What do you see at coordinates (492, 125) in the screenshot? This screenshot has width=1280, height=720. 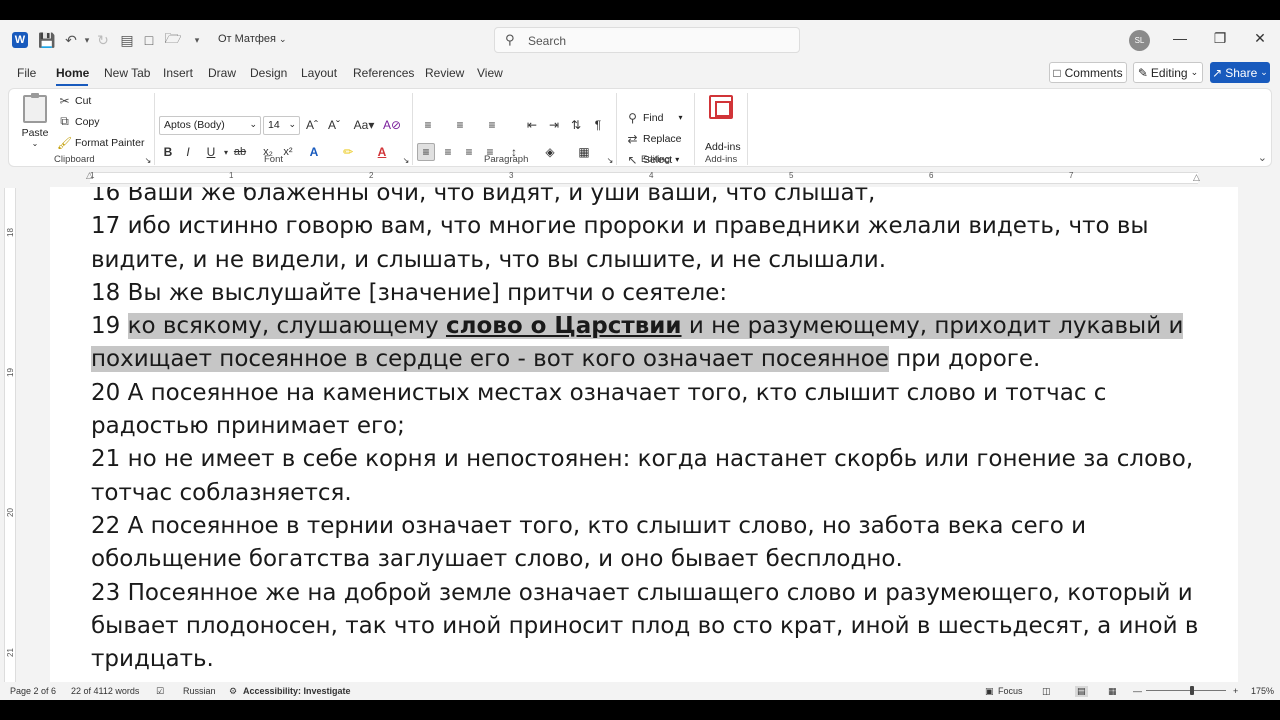 I see `multilevel-list-icon: ≡` at bounding box center [492, 125].